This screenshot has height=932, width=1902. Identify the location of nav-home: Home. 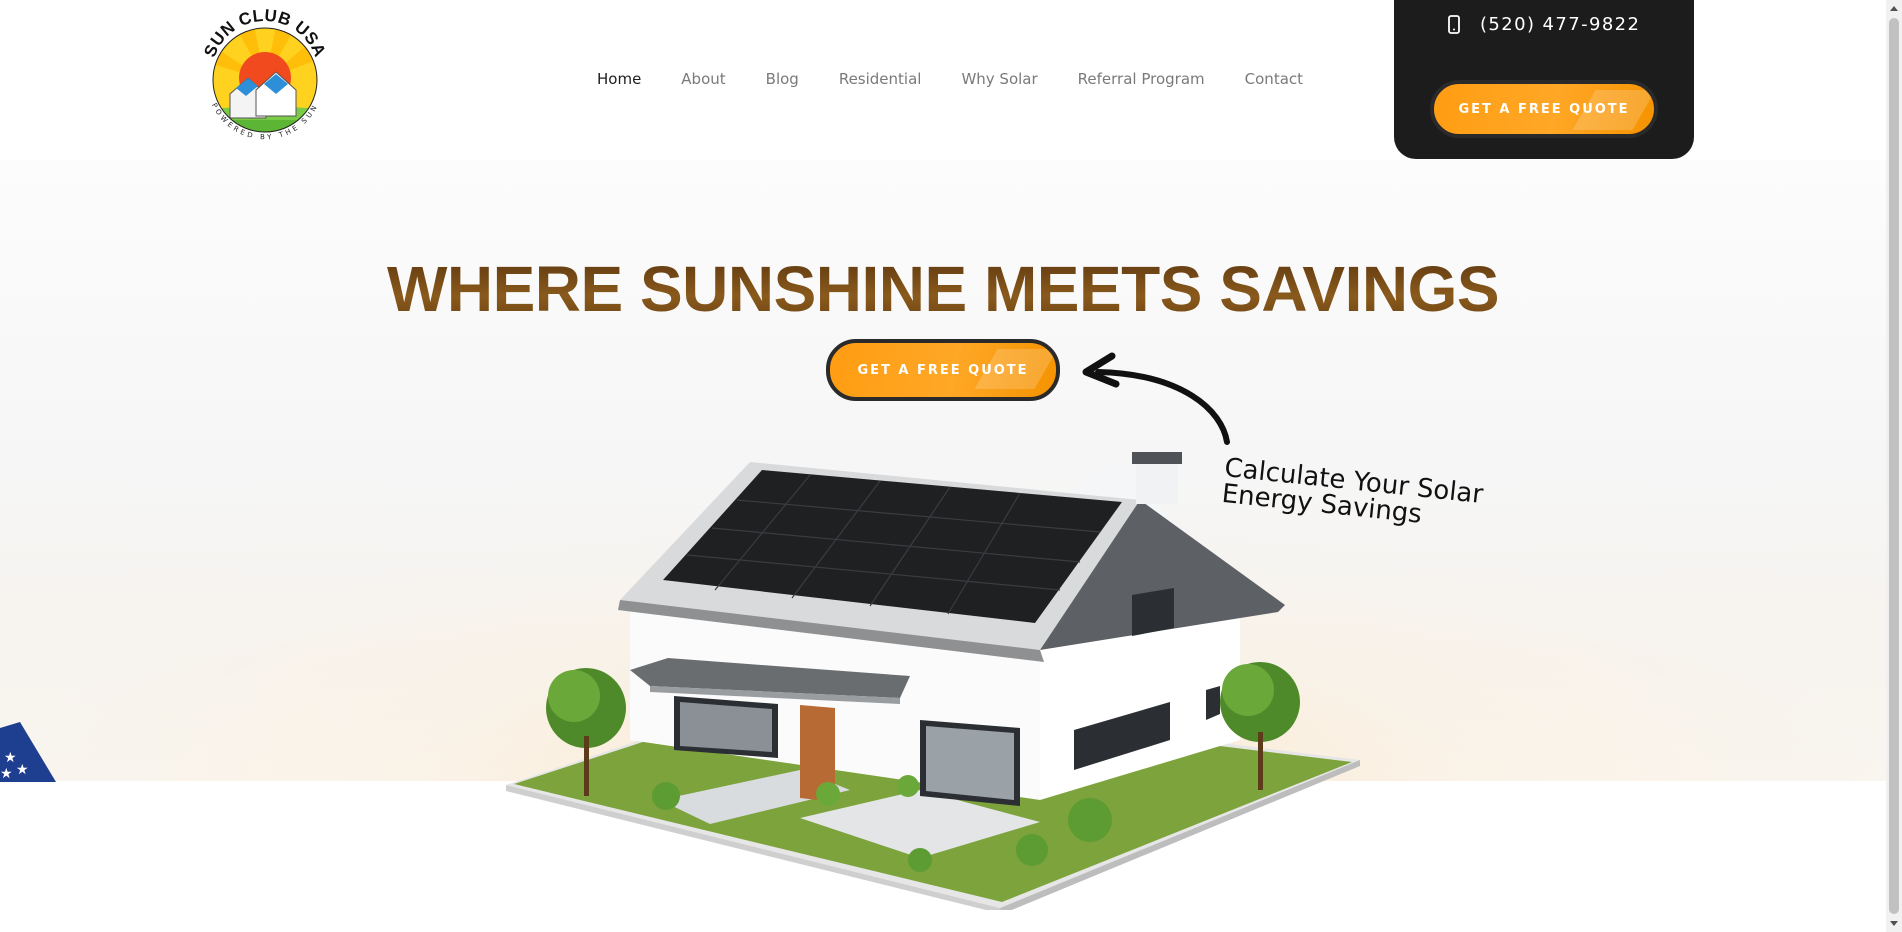
(619, 79).